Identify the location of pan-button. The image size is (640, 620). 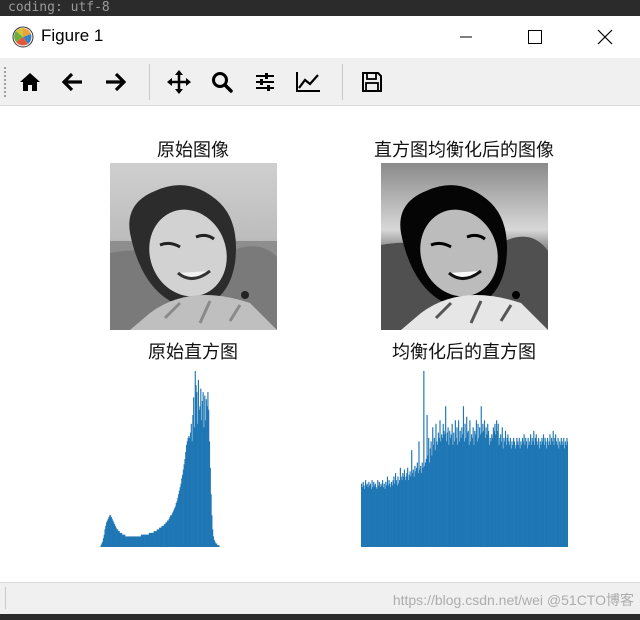
(179, 82).